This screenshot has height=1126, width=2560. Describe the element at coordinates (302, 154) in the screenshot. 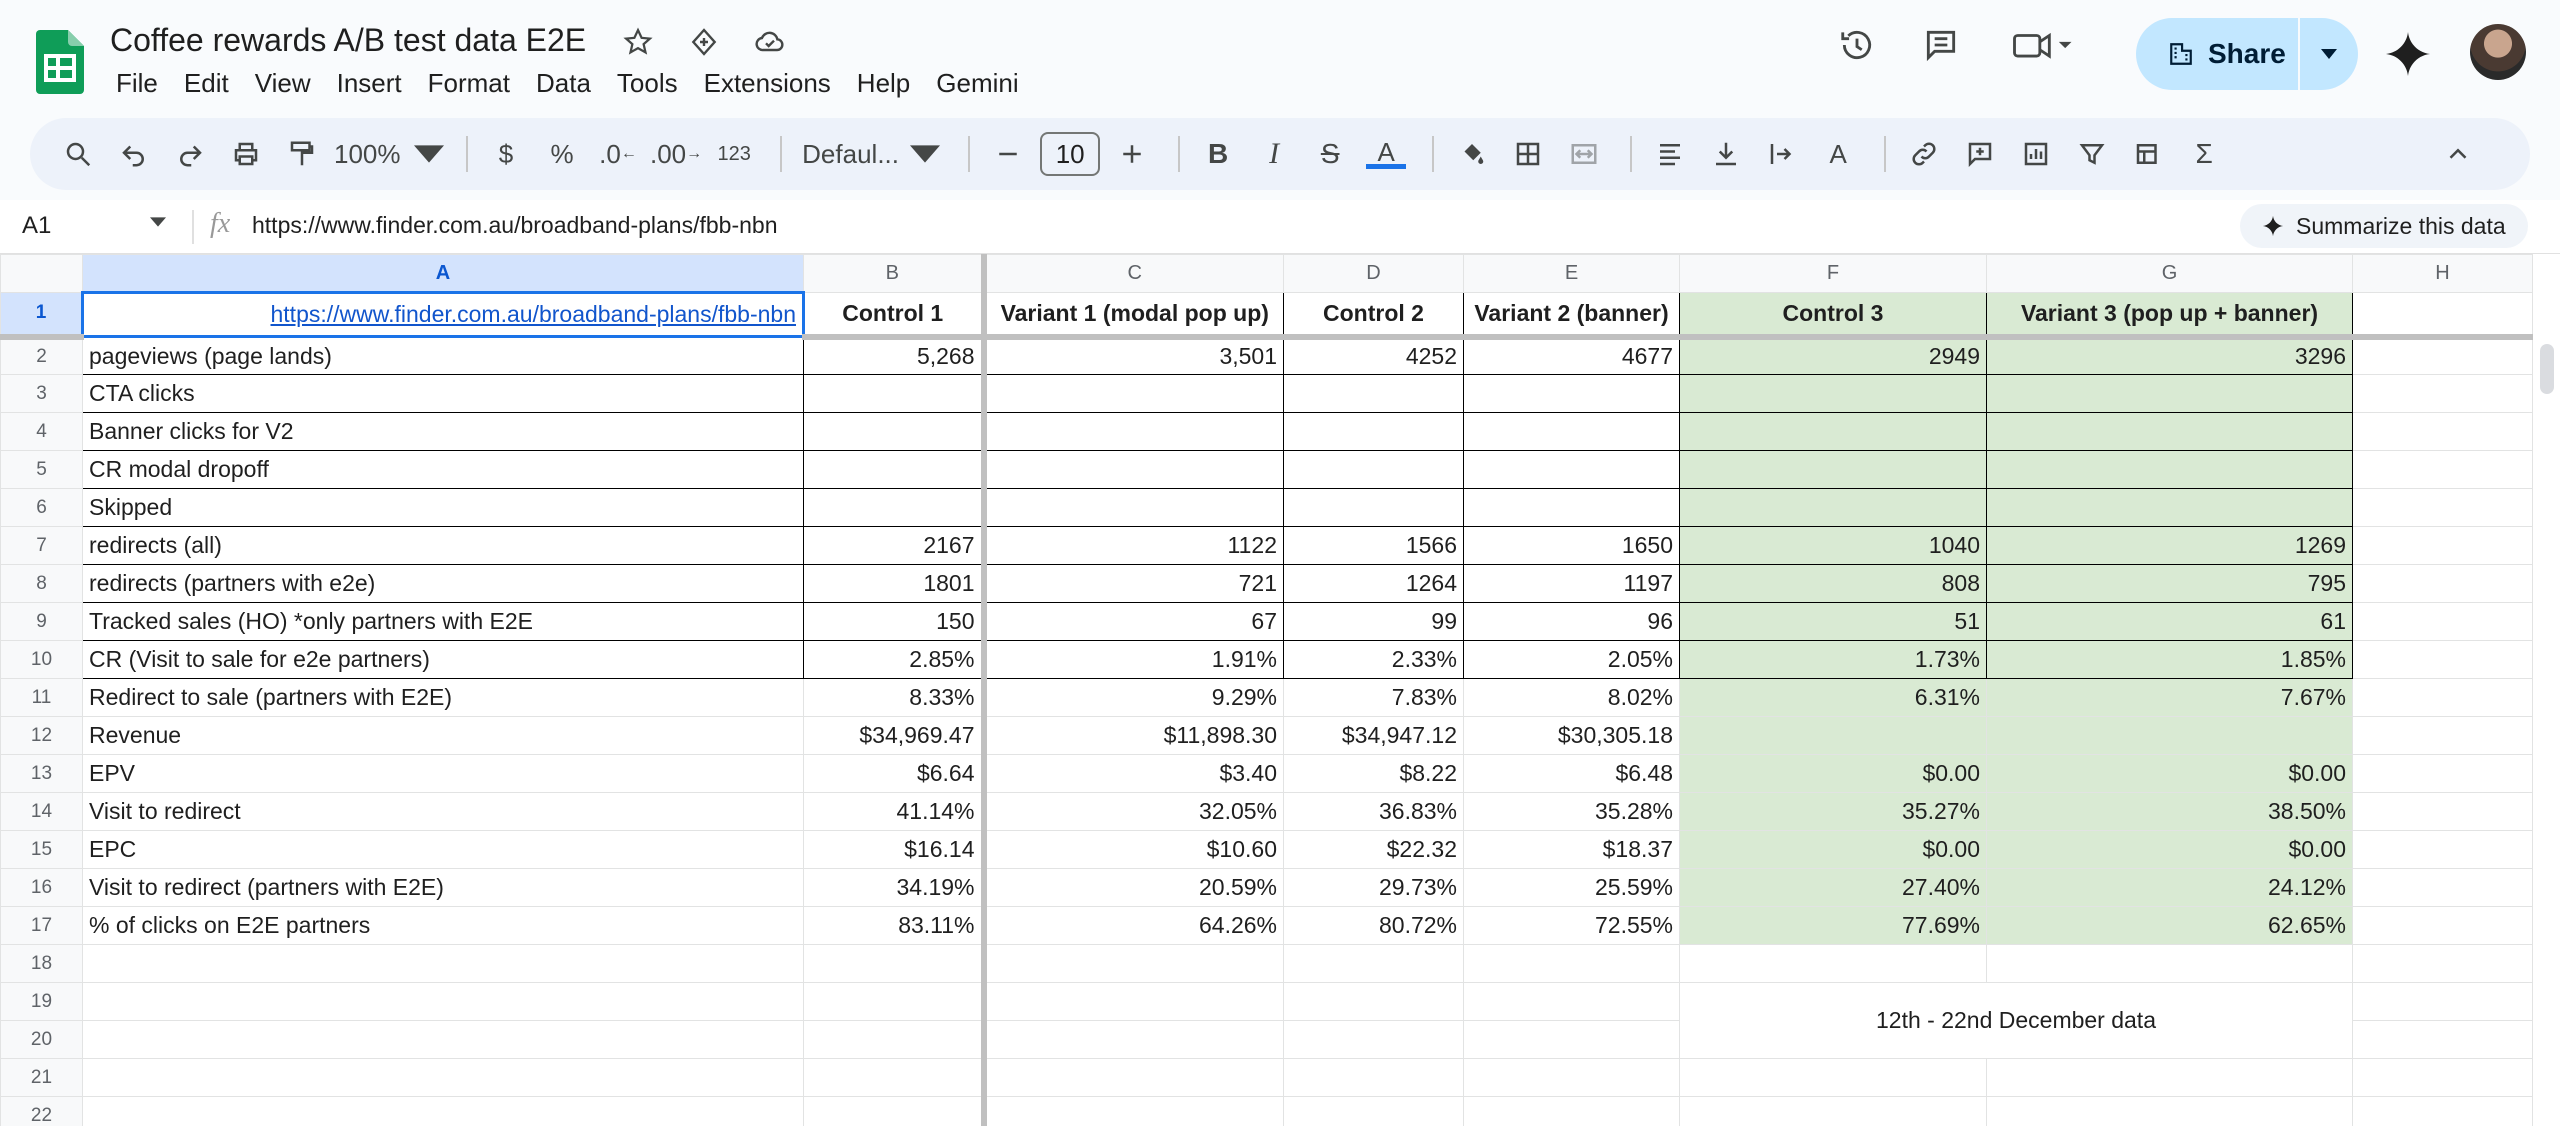

I see `paint-format-icon` at that location.